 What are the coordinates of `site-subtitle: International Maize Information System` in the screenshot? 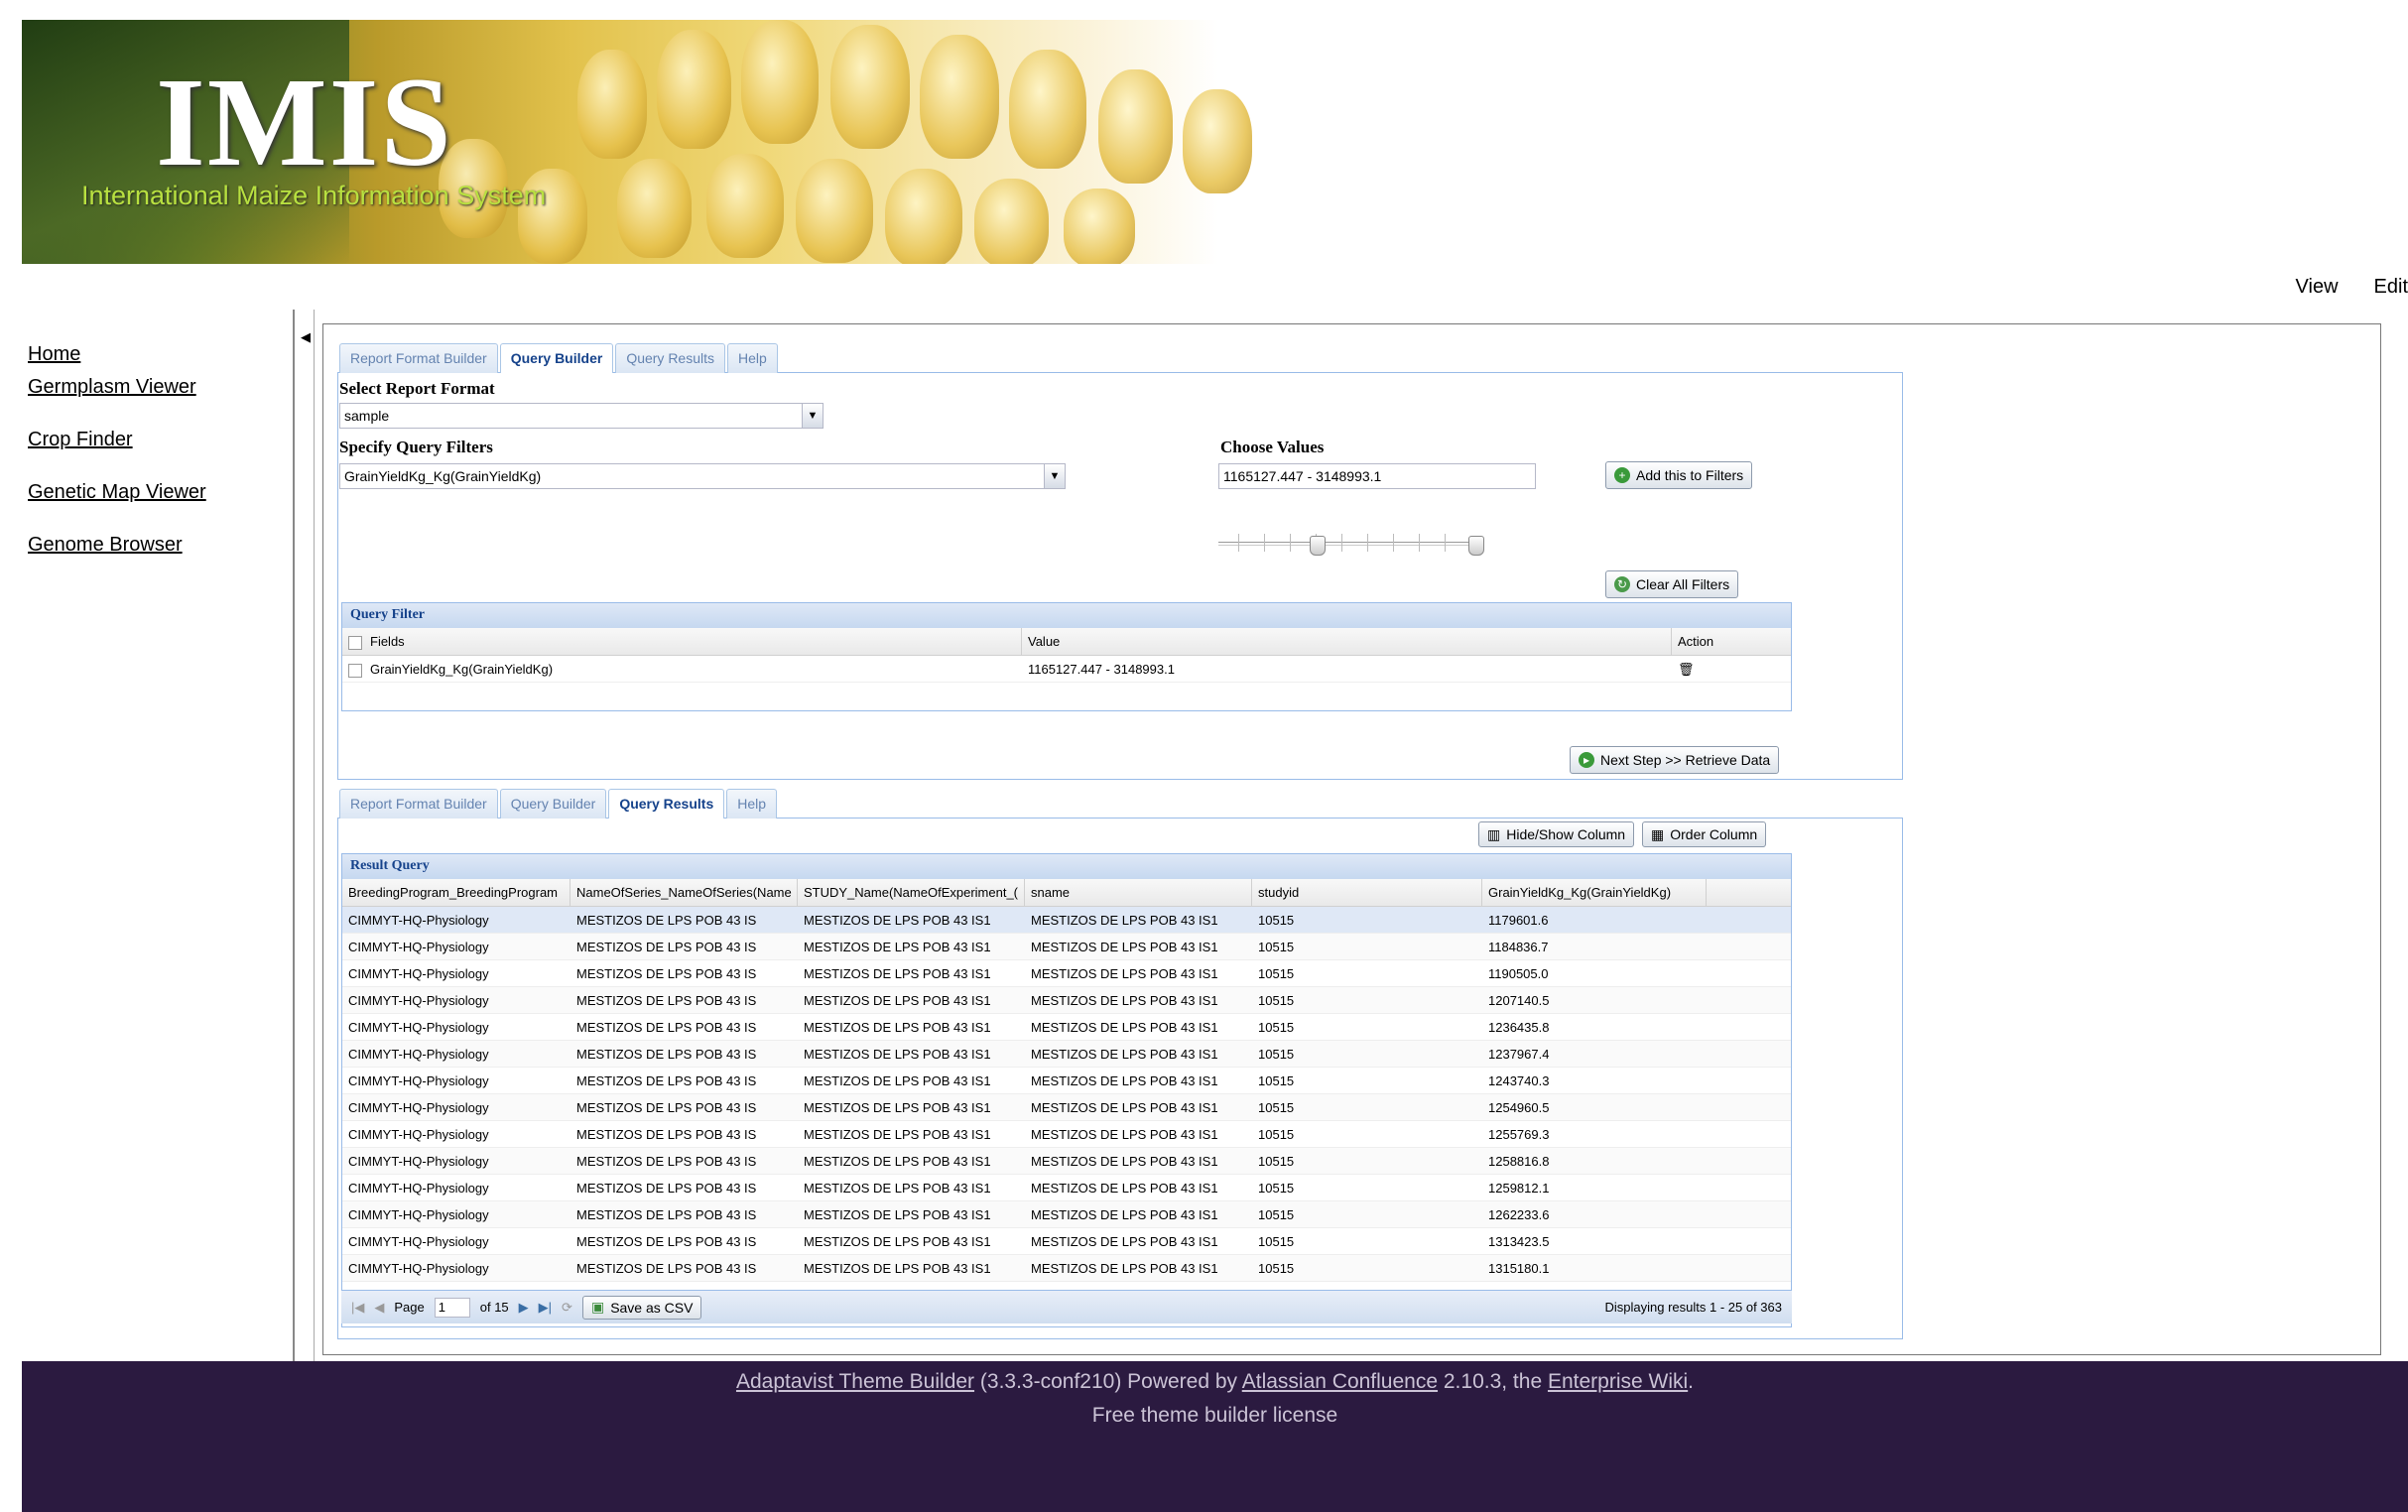 It's located at (314, 195).